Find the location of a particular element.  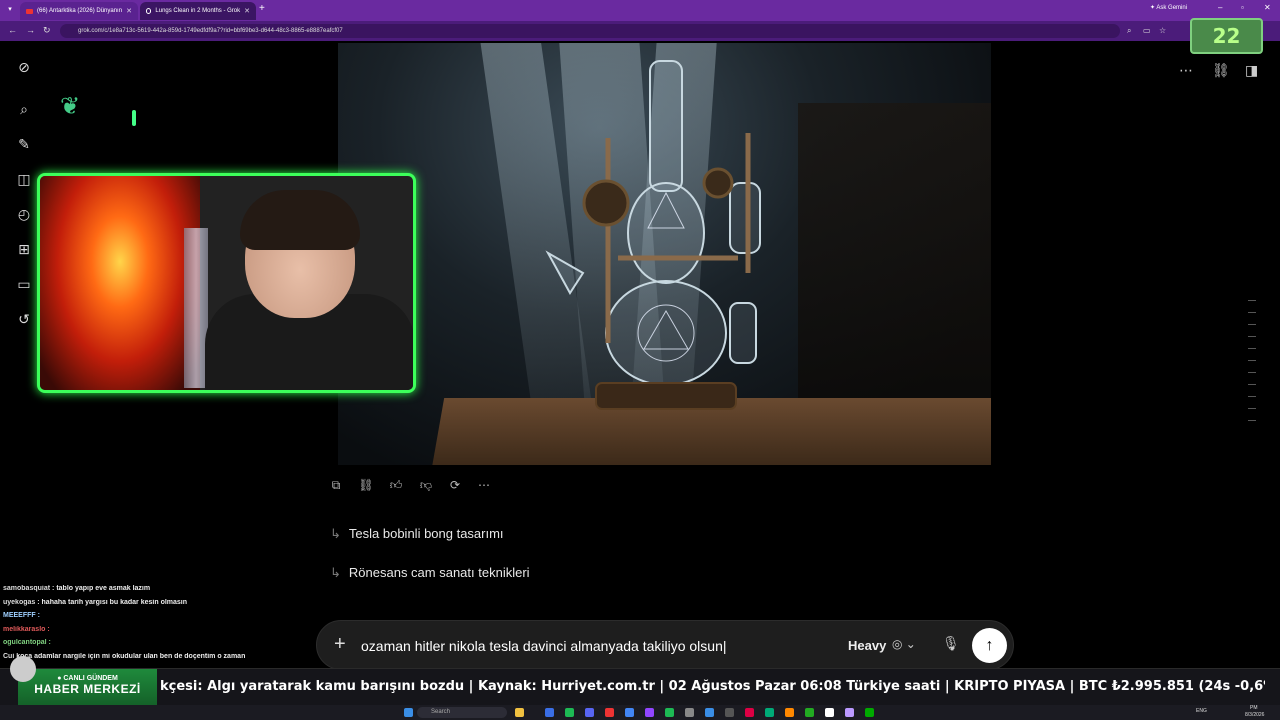

plant-decoration: ❦ is located at coordinates (70, 106).